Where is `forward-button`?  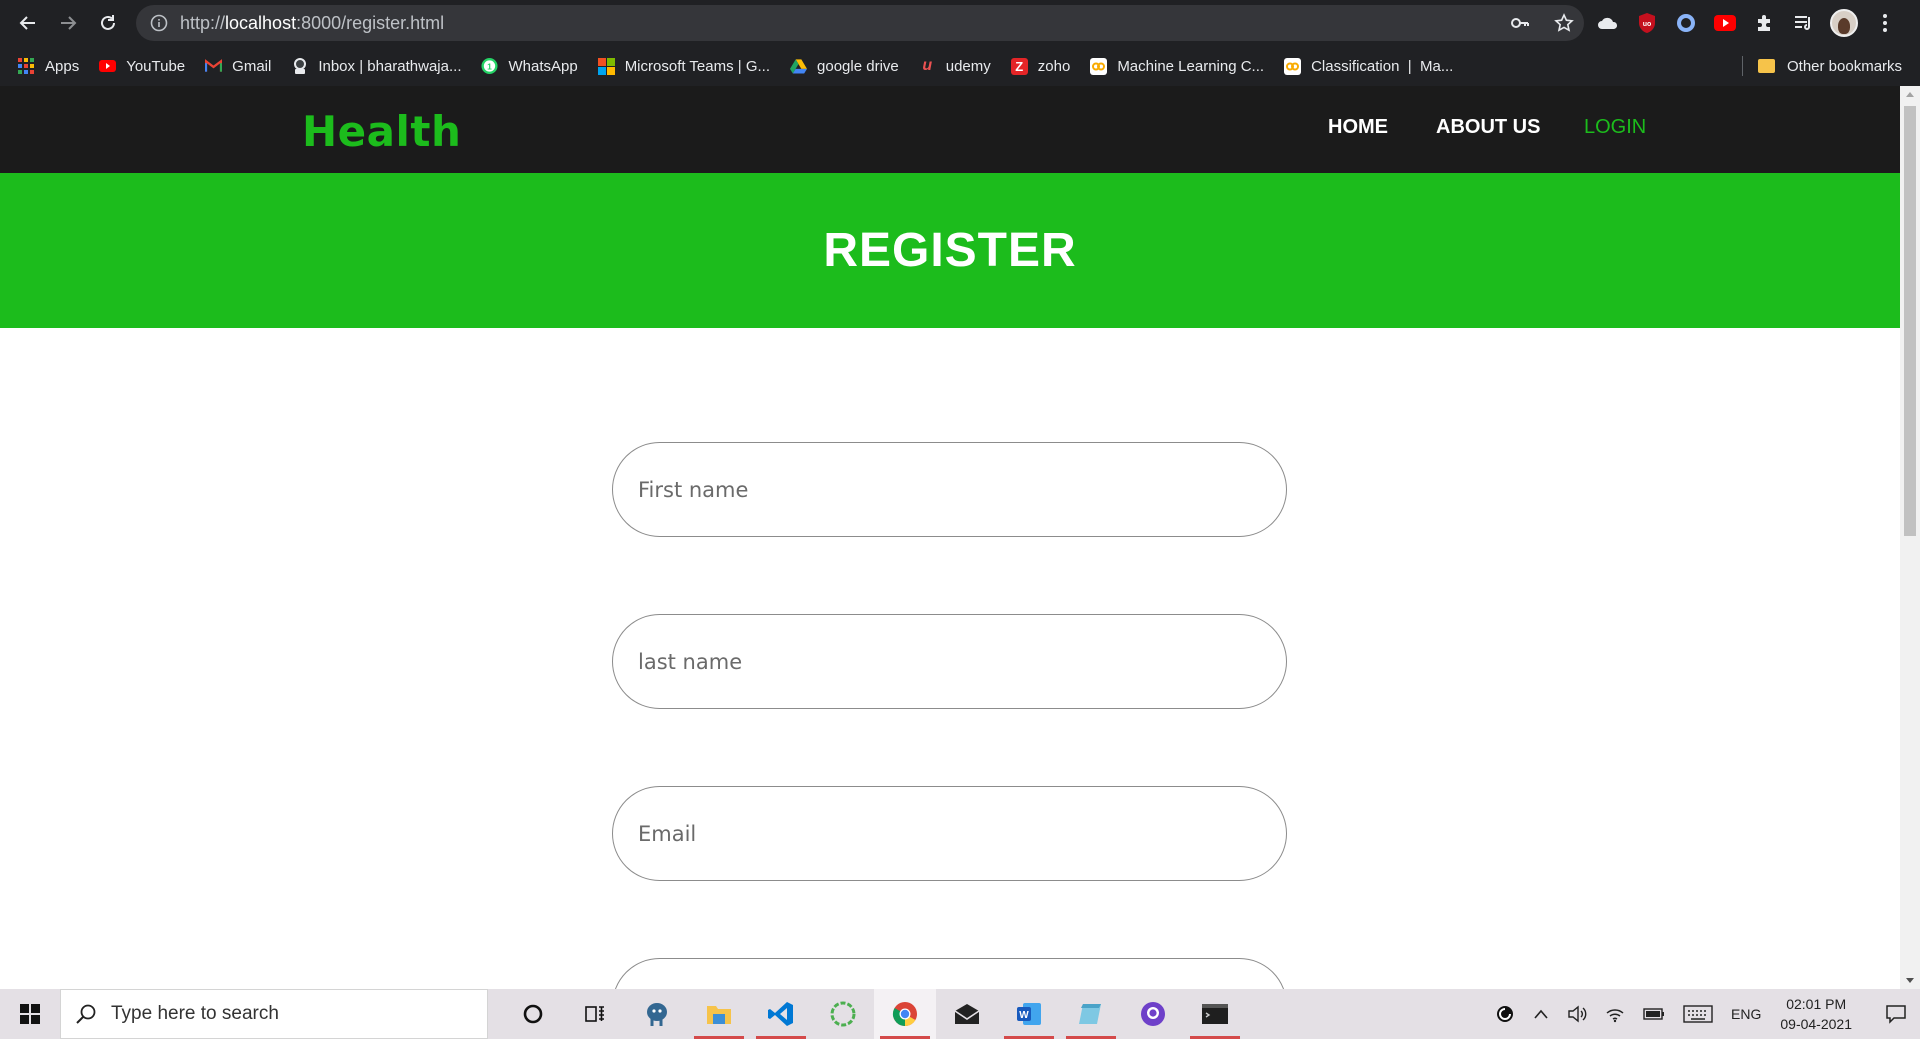 forward-button is located at coordinates (68, 23).